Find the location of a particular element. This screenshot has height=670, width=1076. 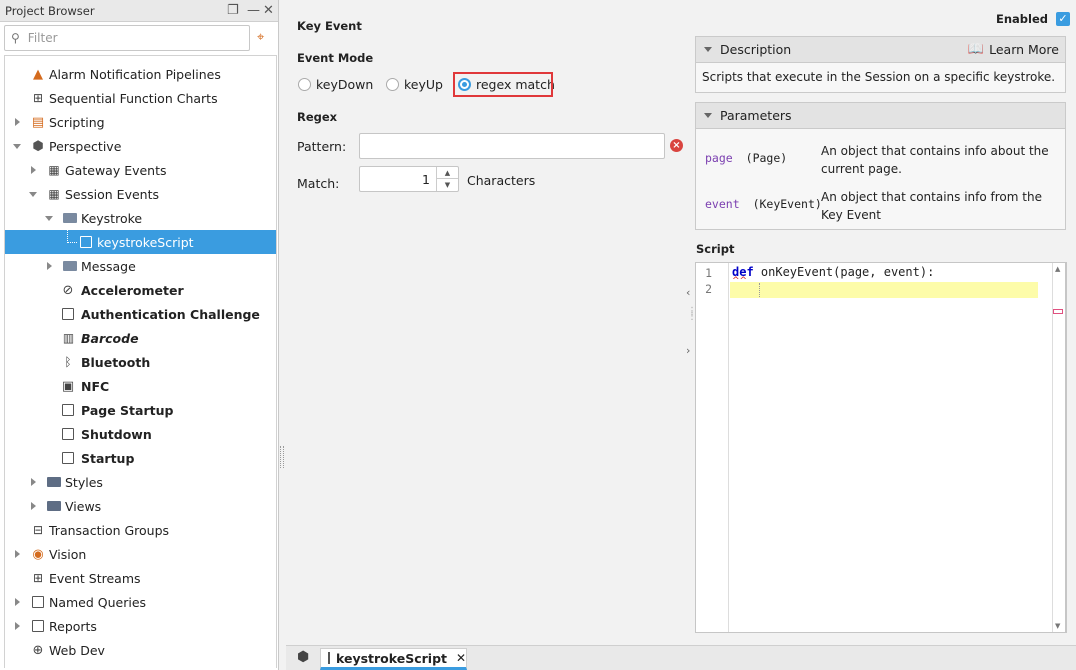

tree-item-label: Reports is located at coordinates (73, 626).